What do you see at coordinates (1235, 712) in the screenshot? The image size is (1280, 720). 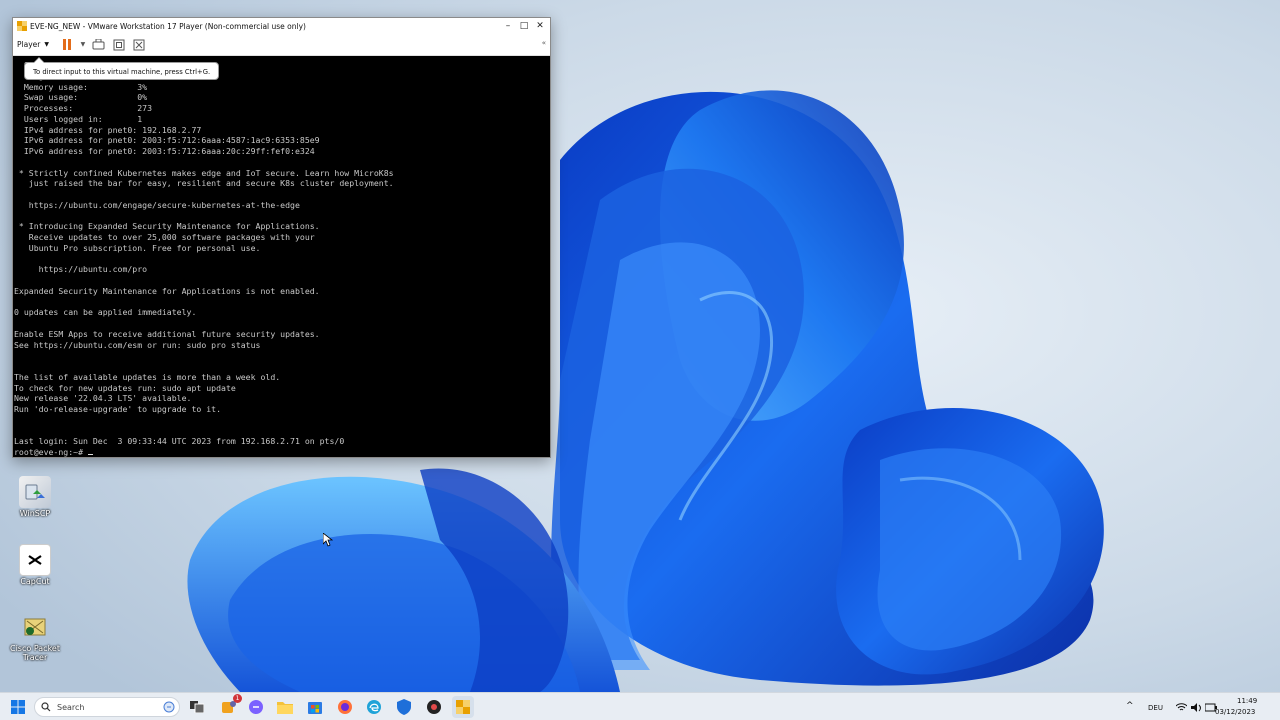 I see `clock-date: 03/12/2023` at bounding box center [1235, 712].